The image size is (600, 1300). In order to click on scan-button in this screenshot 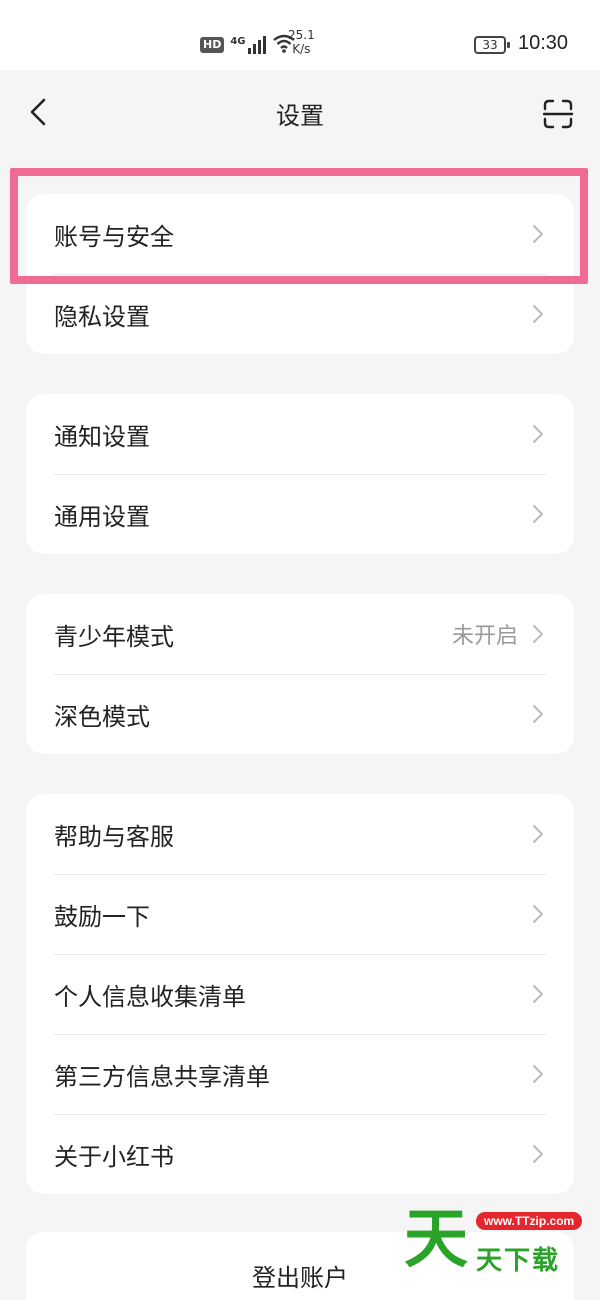, I will do `click(558, 114)`.